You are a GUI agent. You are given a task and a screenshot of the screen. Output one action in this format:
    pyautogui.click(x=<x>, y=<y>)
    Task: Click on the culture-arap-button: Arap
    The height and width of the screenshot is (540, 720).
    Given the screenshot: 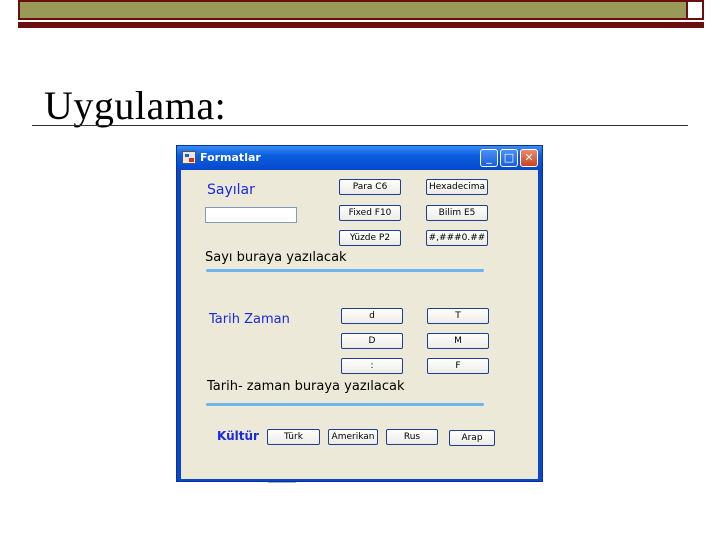 What is the action you would take?
    pyautogui.click(x=472, y=438)
    